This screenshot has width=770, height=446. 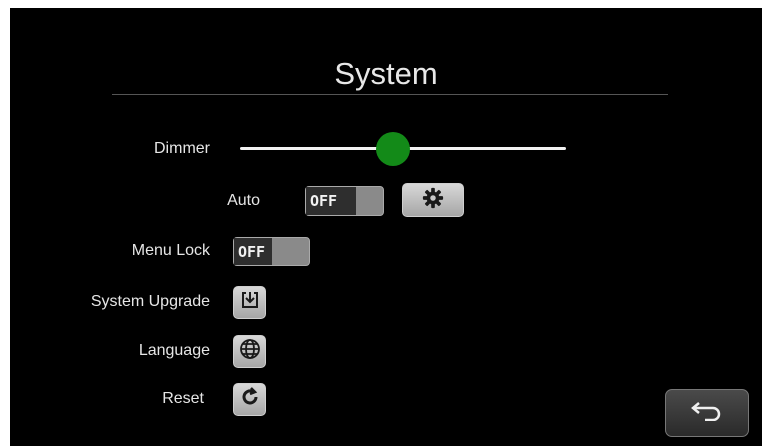 What do you see at coordinates (243, 200) in the screenshot?
I see `auto-label: Auto` at bounding box center [243, 200].